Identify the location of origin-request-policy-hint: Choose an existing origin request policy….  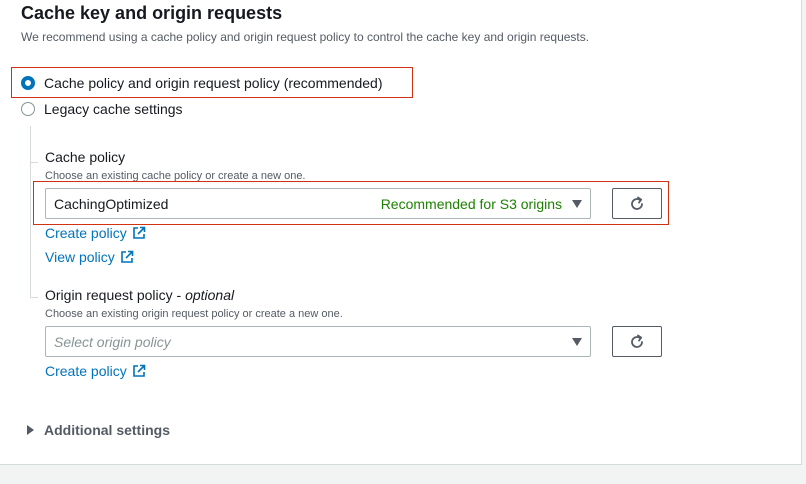
(194, 314).